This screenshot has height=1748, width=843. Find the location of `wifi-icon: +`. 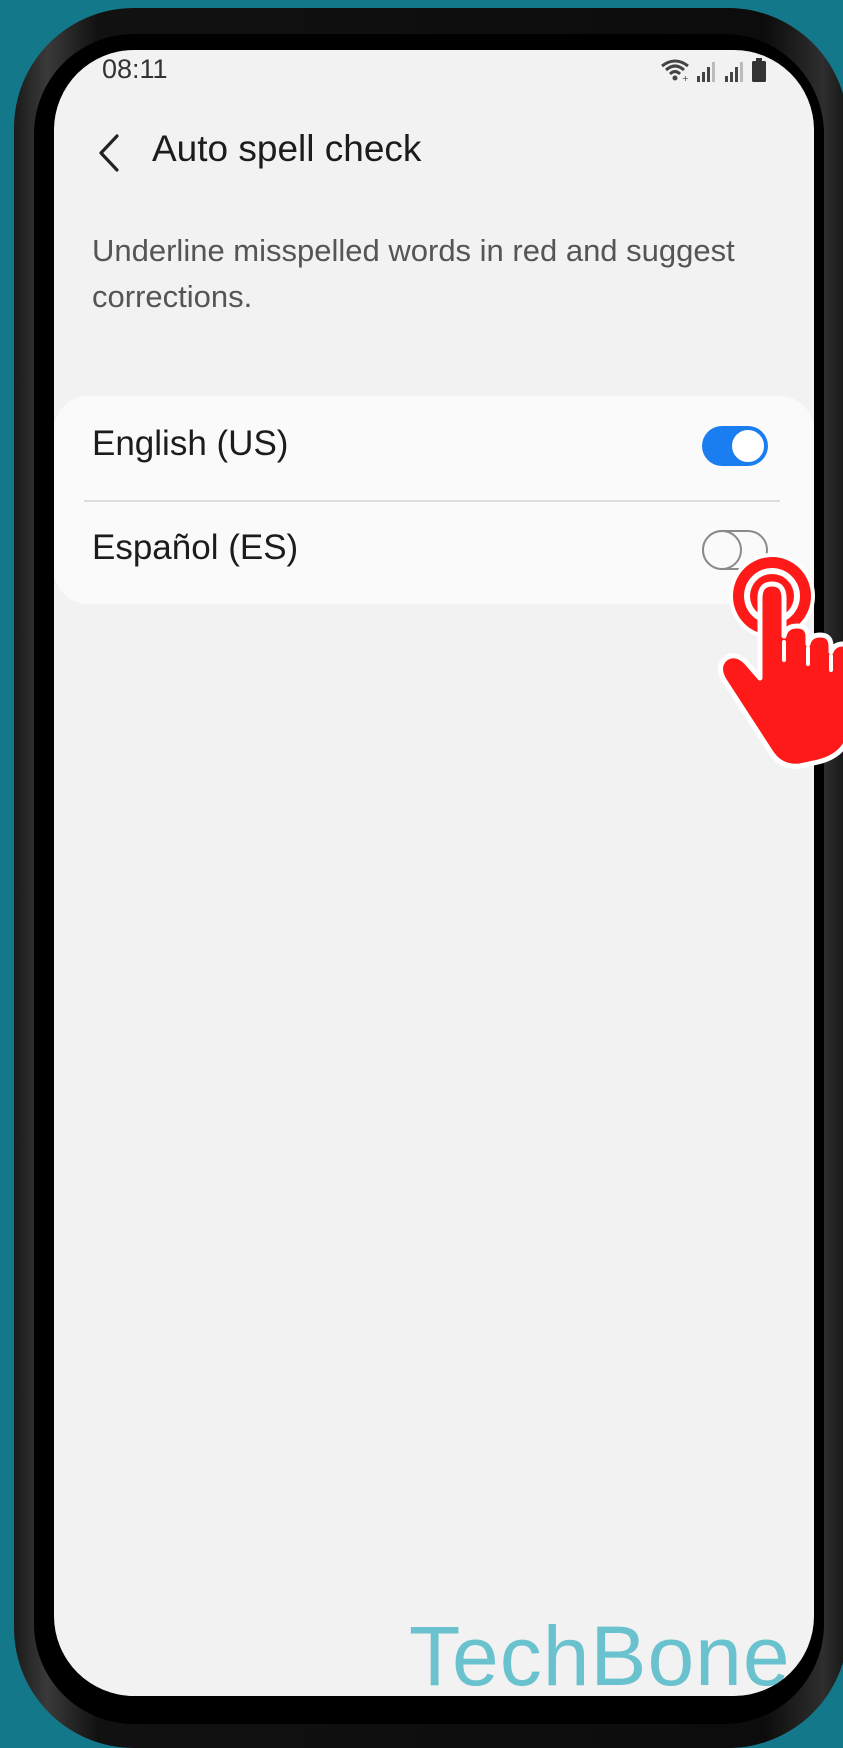

wifi-icon: + is located at coordinates (675, 70).